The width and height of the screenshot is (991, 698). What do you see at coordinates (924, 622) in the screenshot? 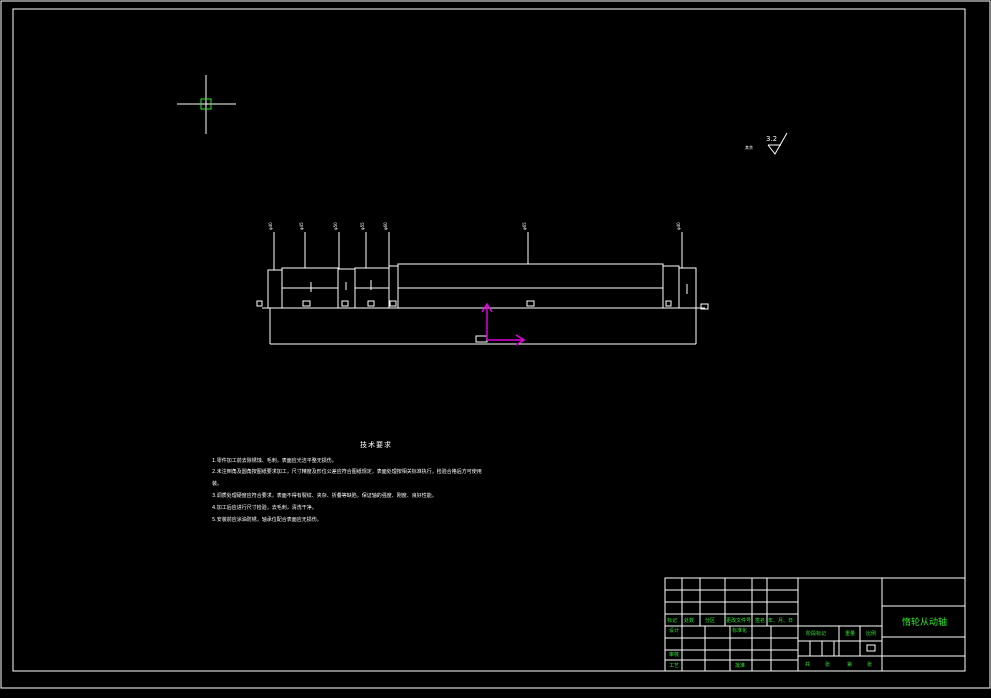
I see `part-name: 惰轮从动轴` at bounding box center [924, 622].